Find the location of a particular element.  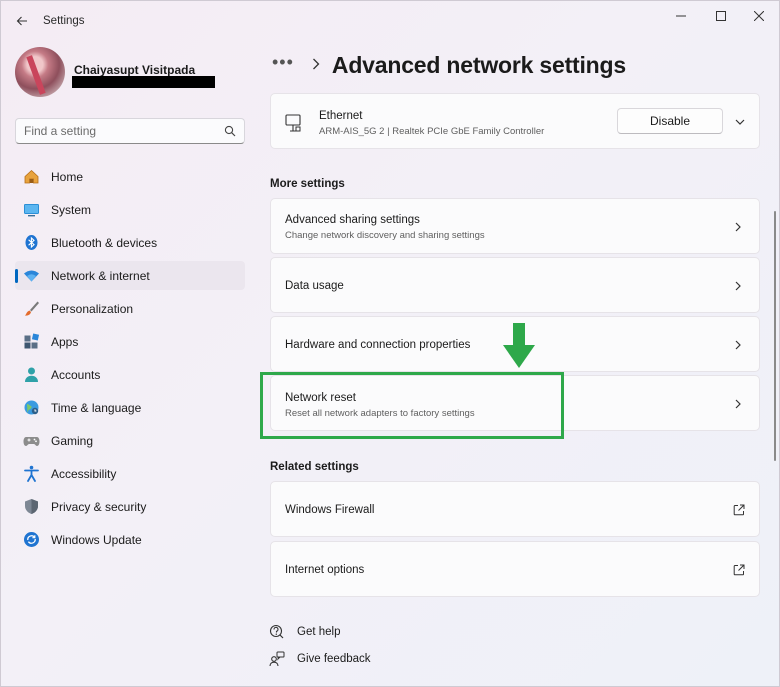

sidebar-item-privacy: Privacy & security is located at coordinates (130, 506).